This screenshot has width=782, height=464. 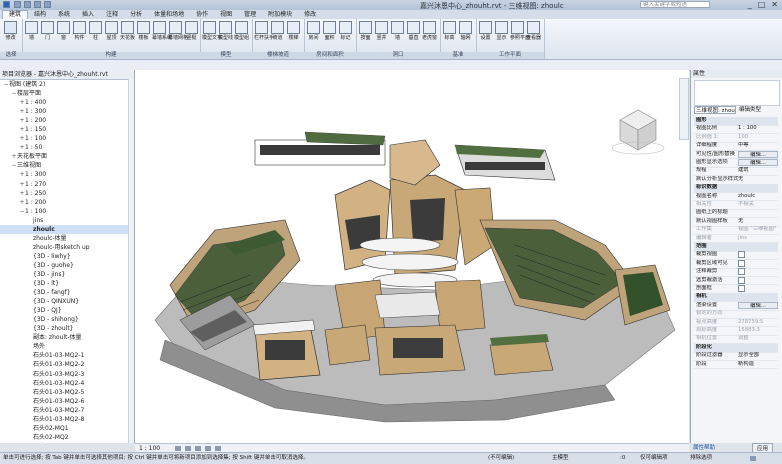 I want to click on property-value: 15883.3, so click(x=758, y=331).